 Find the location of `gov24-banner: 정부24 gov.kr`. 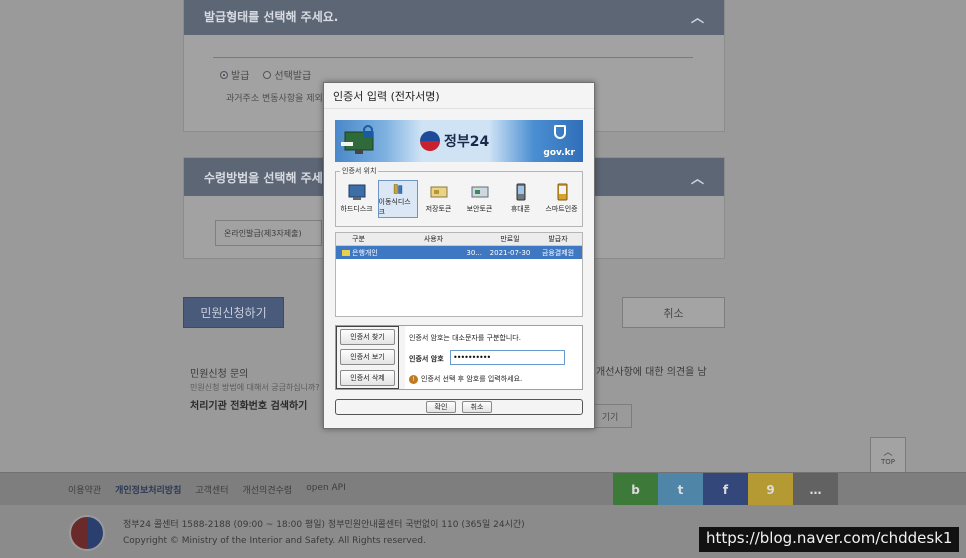

gov24-banner: 정부24 gov.kr is located at coordinates (459, 141).